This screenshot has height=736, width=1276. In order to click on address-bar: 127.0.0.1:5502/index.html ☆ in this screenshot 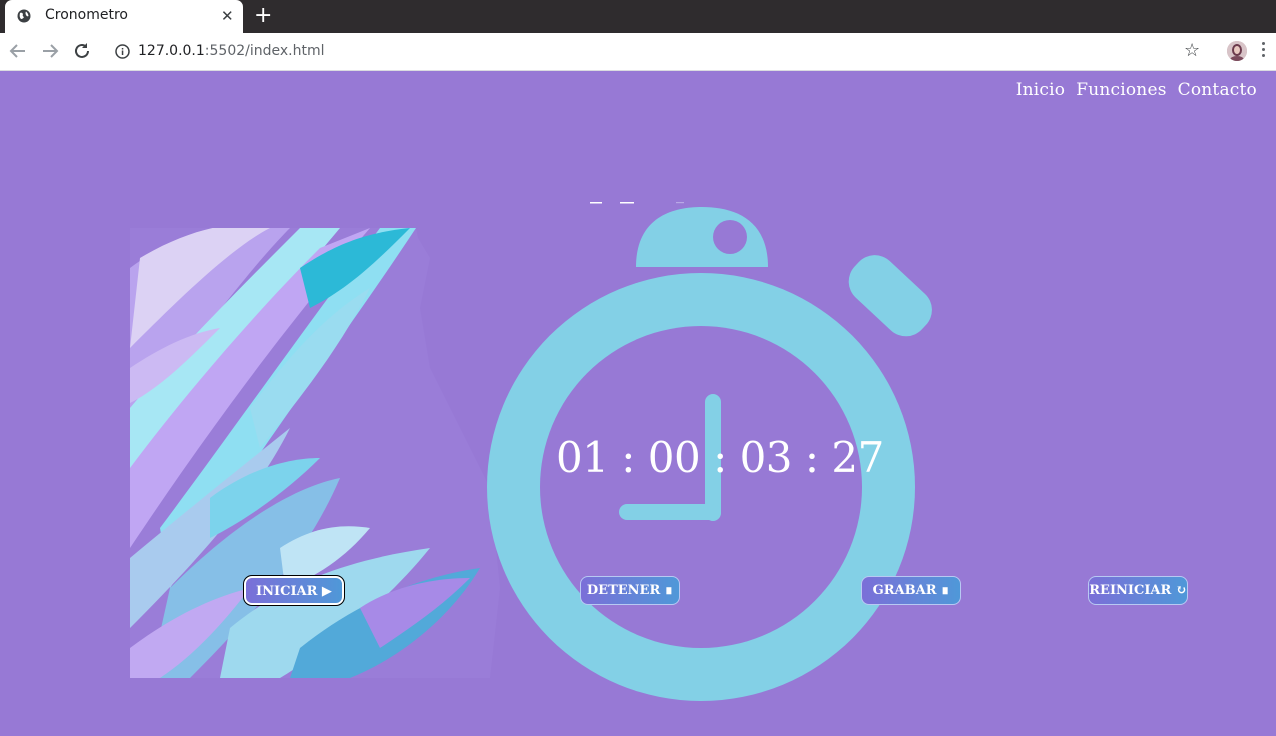, I will do `click(659, 51)`.